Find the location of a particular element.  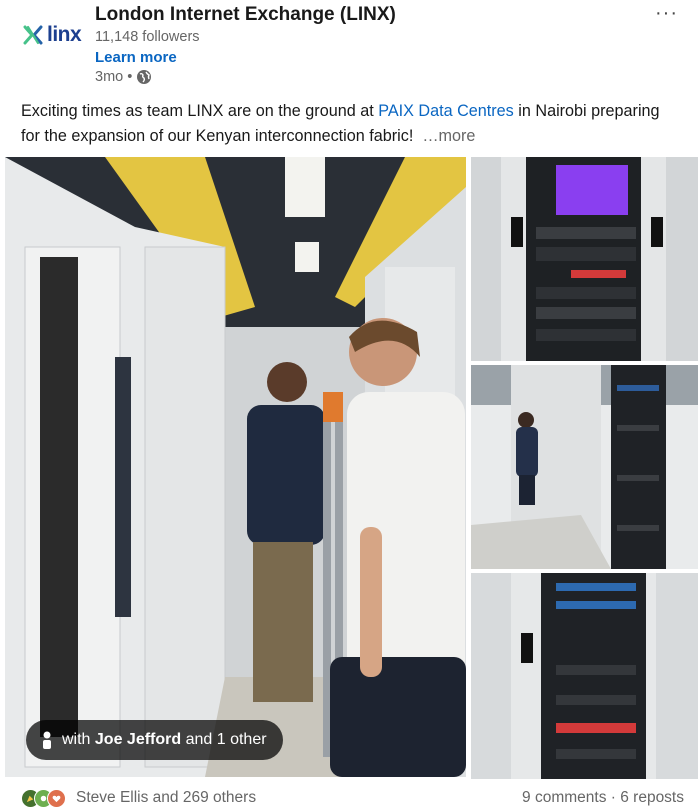

reposts-link: 6 reposts is located at coordinates (652, 797).